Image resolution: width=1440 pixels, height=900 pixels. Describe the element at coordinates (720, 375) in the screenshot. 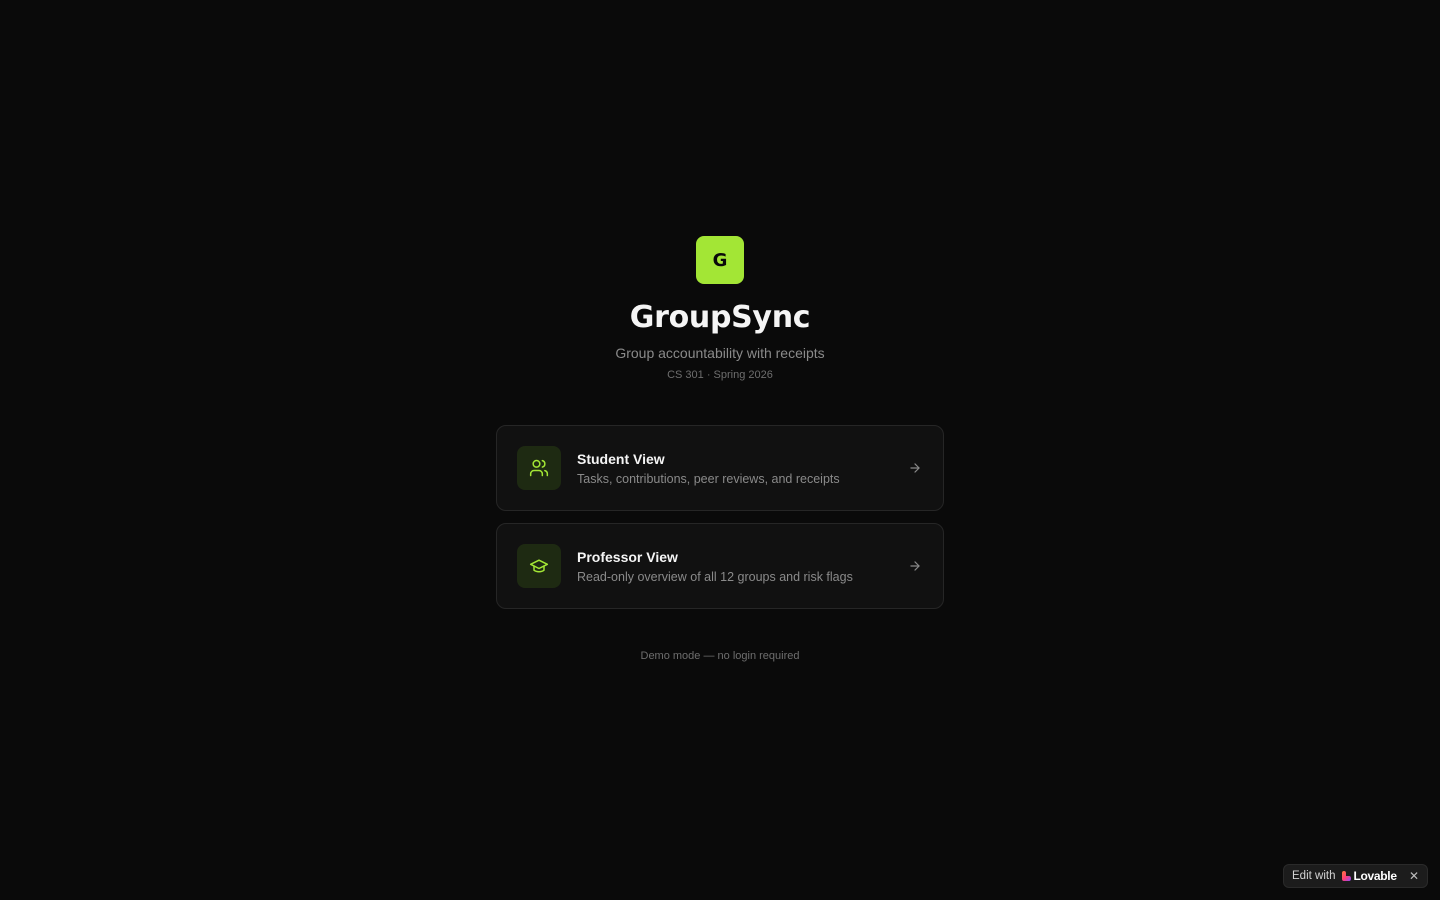

I see `course-label: CS 301 · Spring 2026` at that location.